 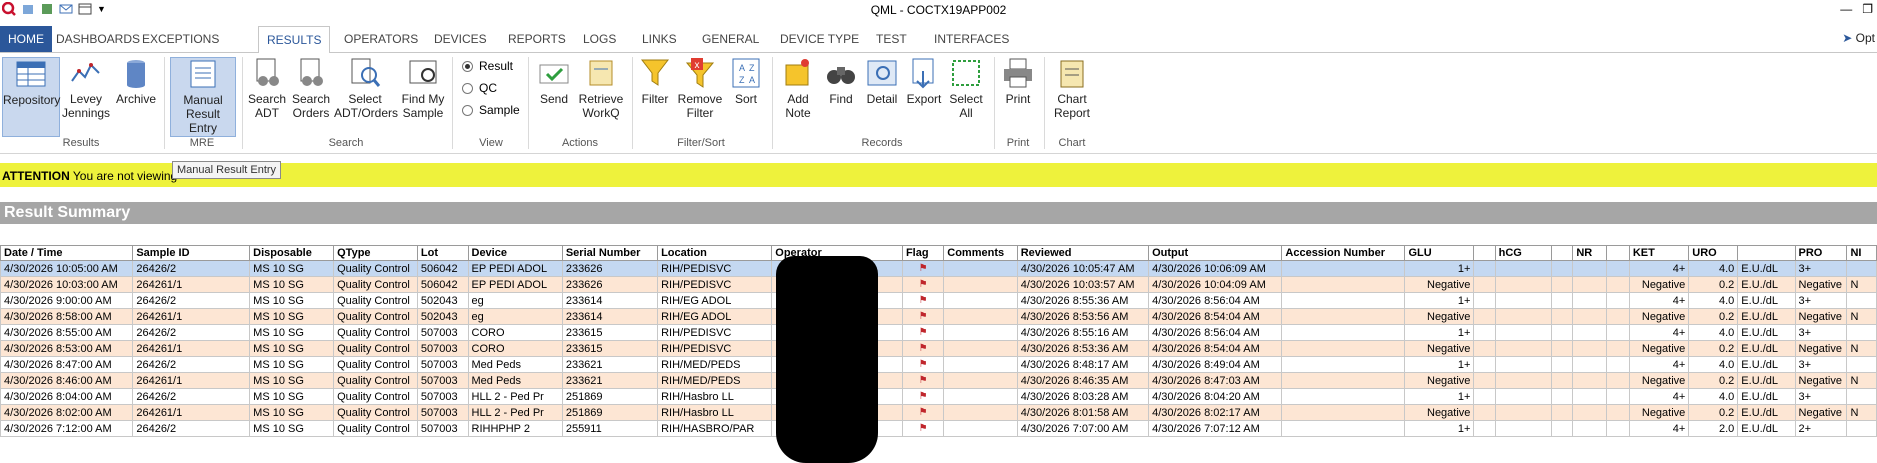 I want to click on search-orders-label: Search Orders, so click(x=311, y=106).